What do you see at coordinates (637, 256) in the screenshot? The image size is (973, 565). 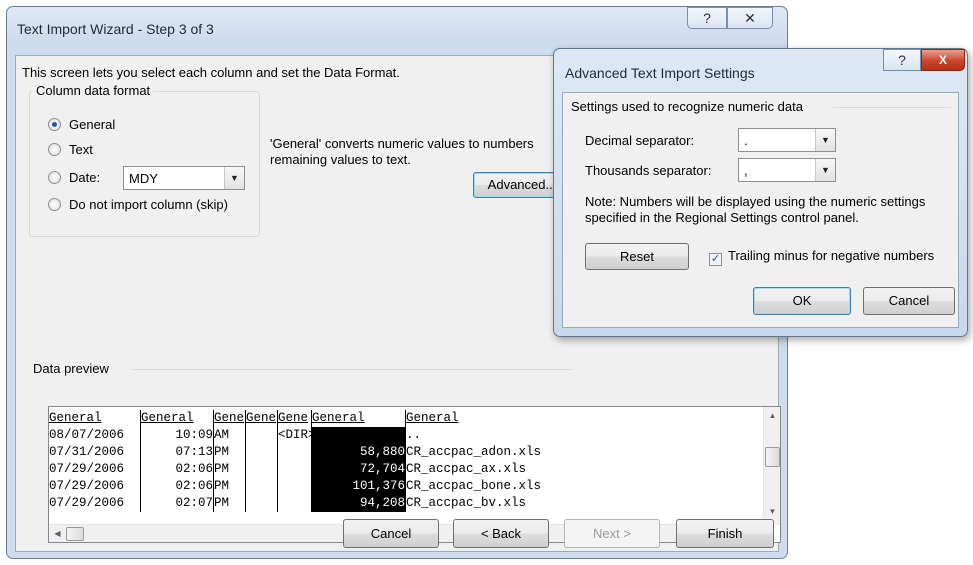 I see `reset-button: Reset` at bounding box center [637, 256].